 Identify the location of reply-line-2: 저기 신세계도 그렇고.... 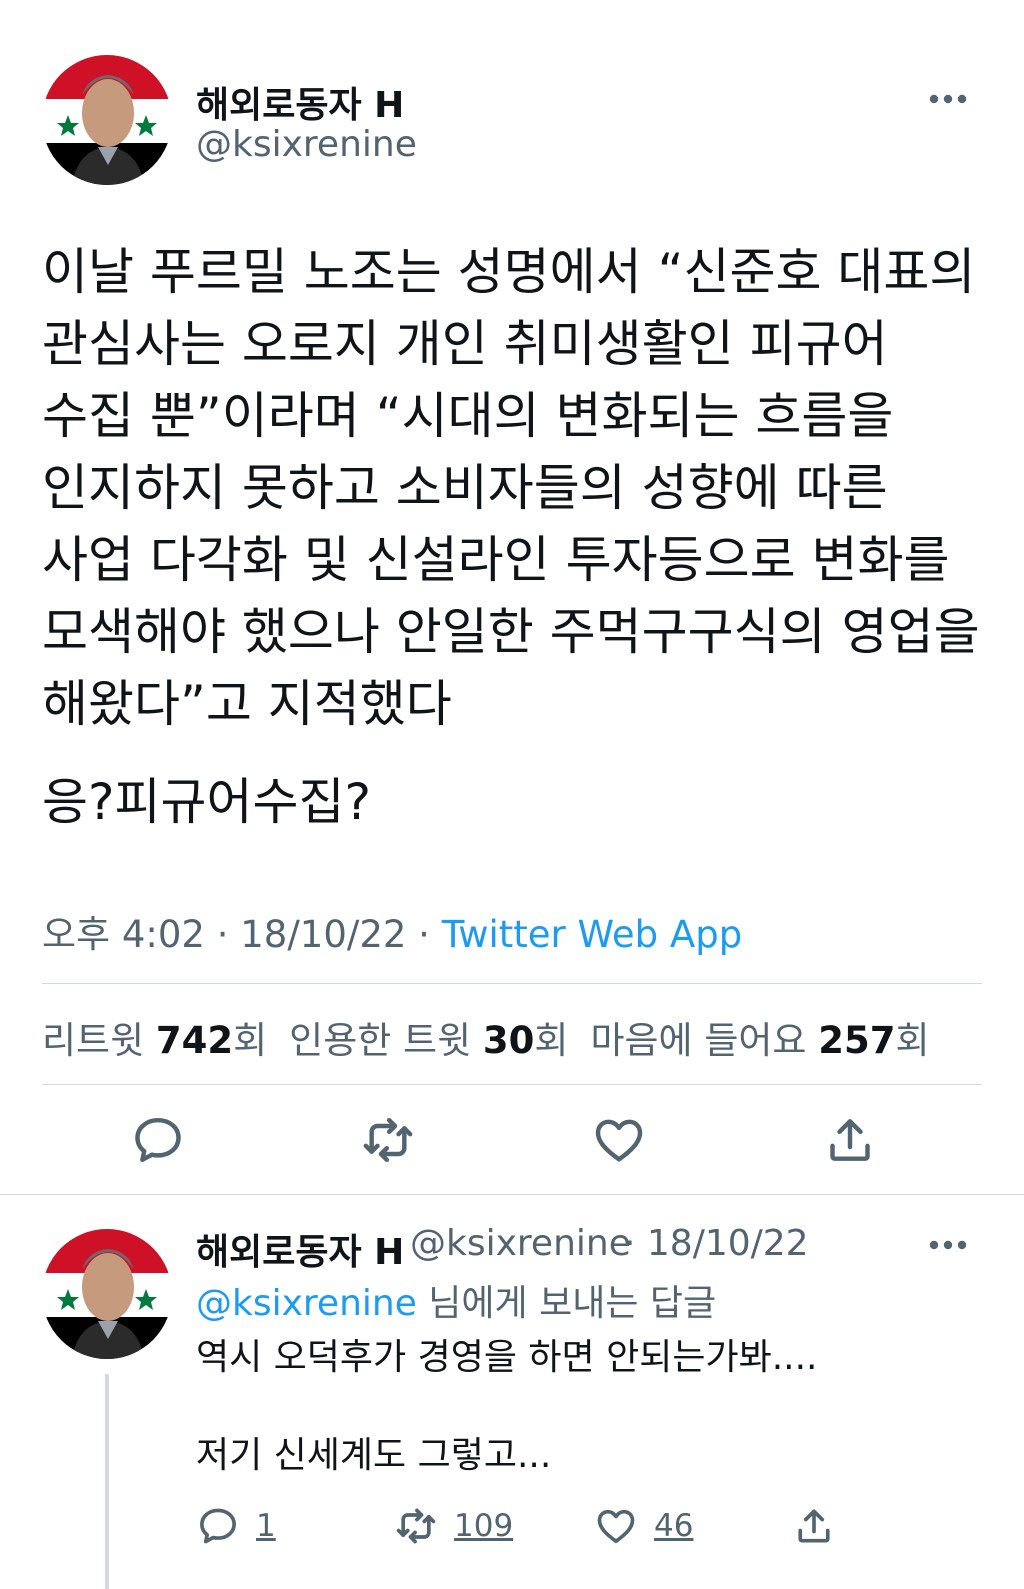
(374, 1455).